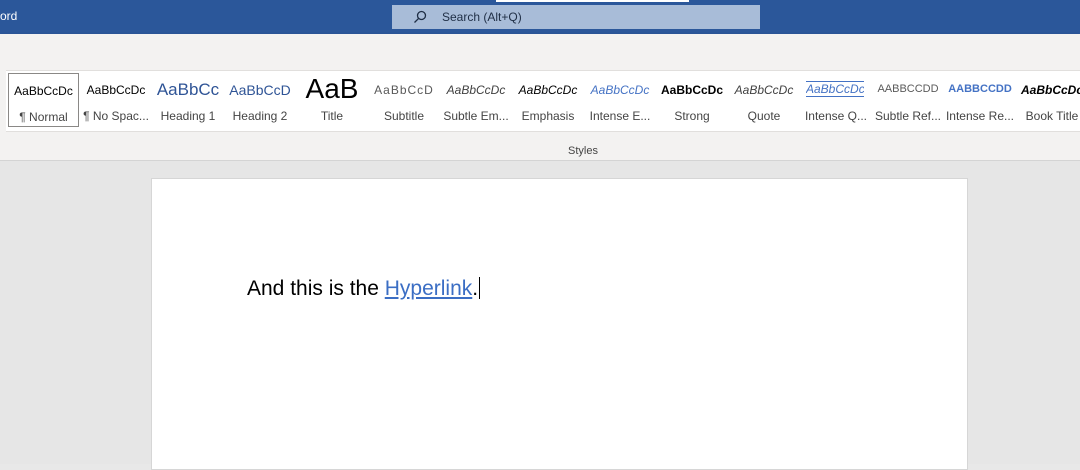 The height and width of the screenshot is (470, 1080). Describe the element at coordinates (764, 100) in the screenshot. I see `style-quote: AaBbCcDc Quote` at that location.